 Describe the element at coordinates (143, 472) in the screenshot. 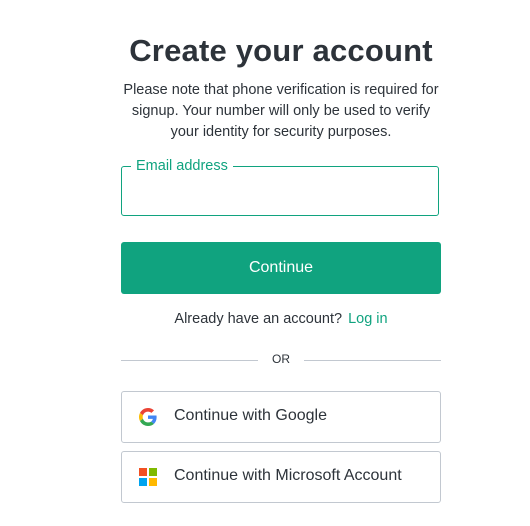

I see `microsoft-icon-red` at that location.